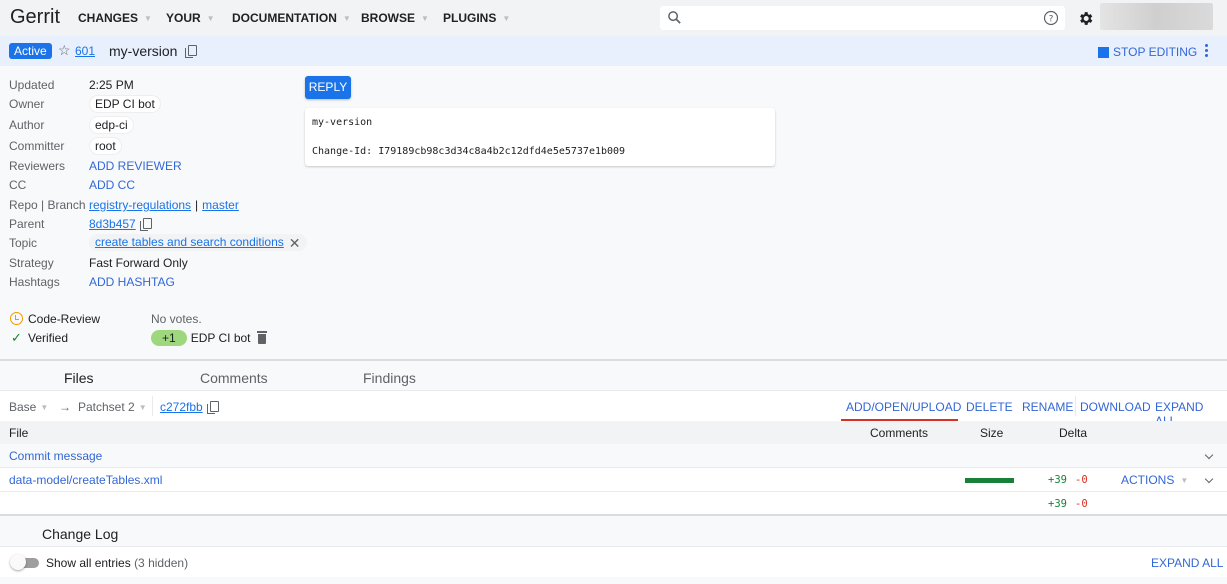 The image size is (1227, 584). I want to click on base-select: Base ▼, so click(28, 407).